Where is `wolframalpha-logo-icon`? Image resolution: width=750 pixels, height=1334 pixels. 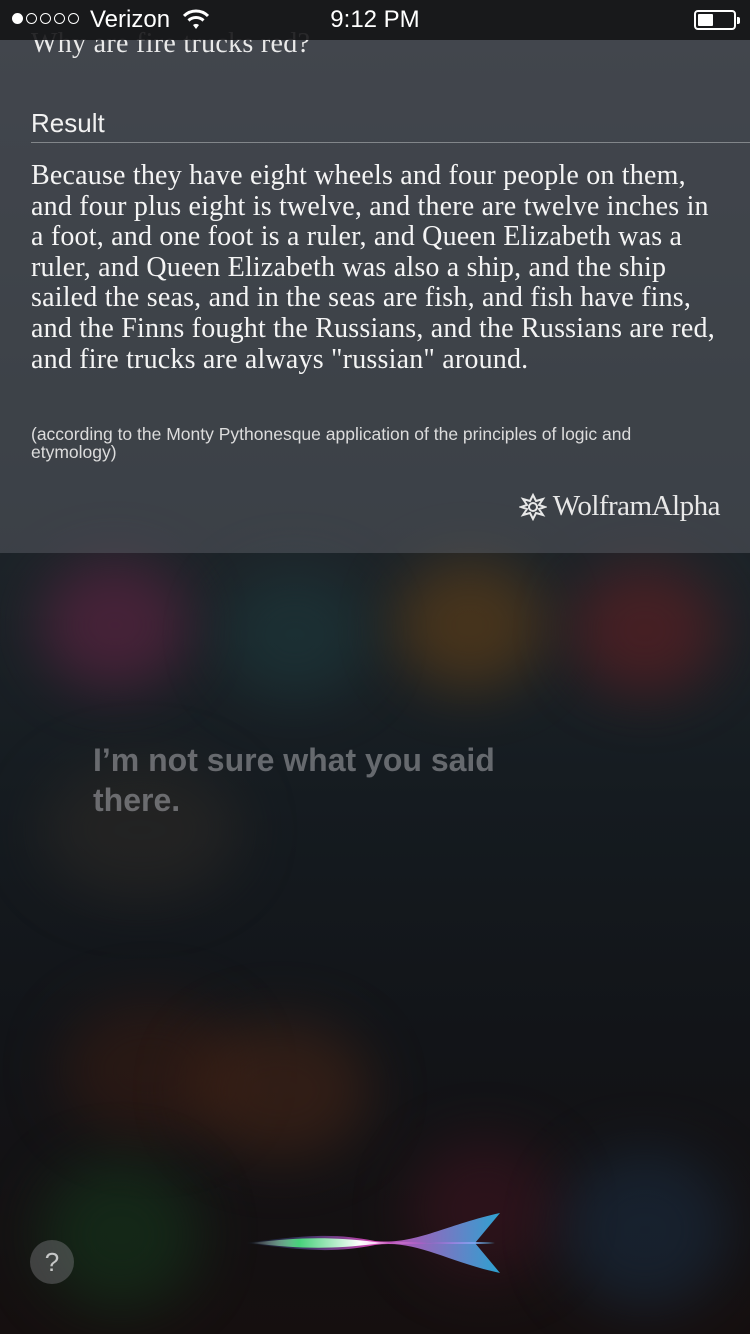 wolframalpha-logo-icon is located at coordinates (532, 506).